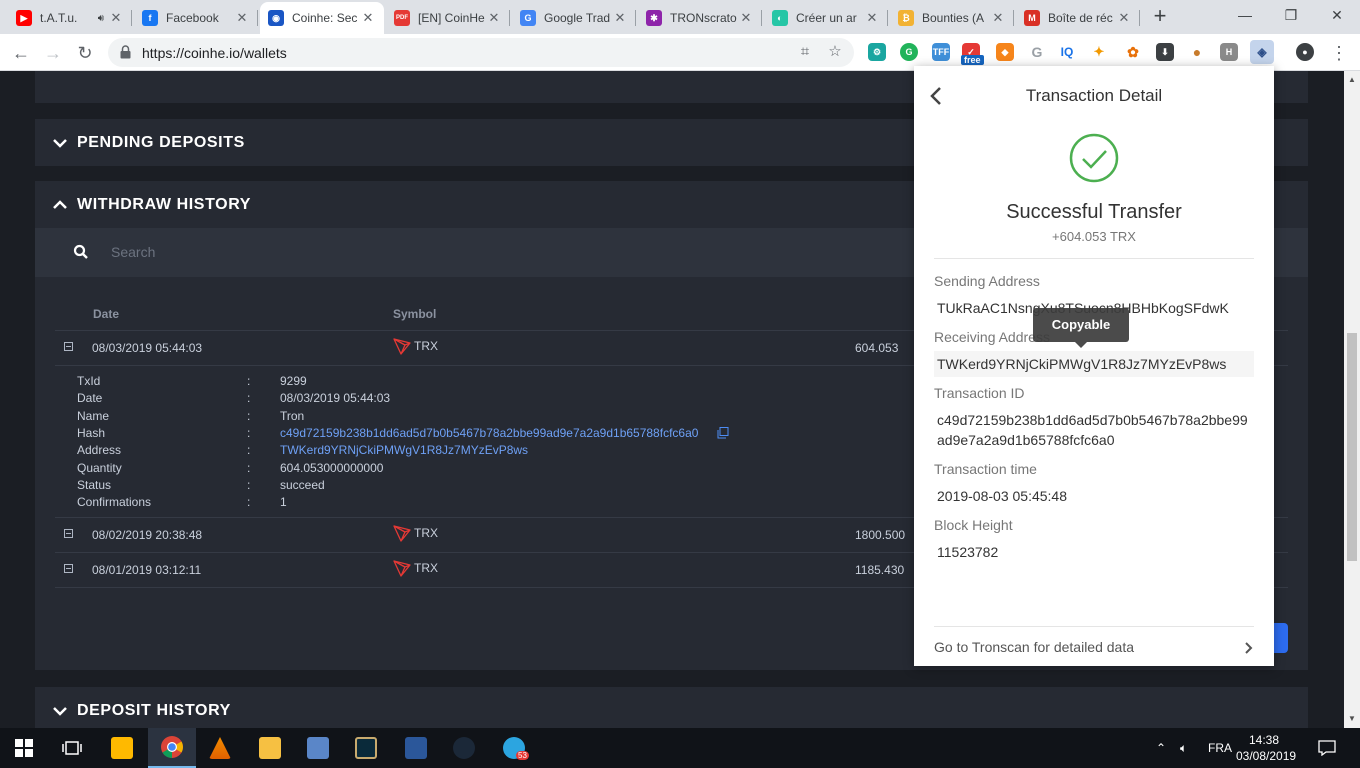  I want to click on forward-button: →, so click(53, 53).